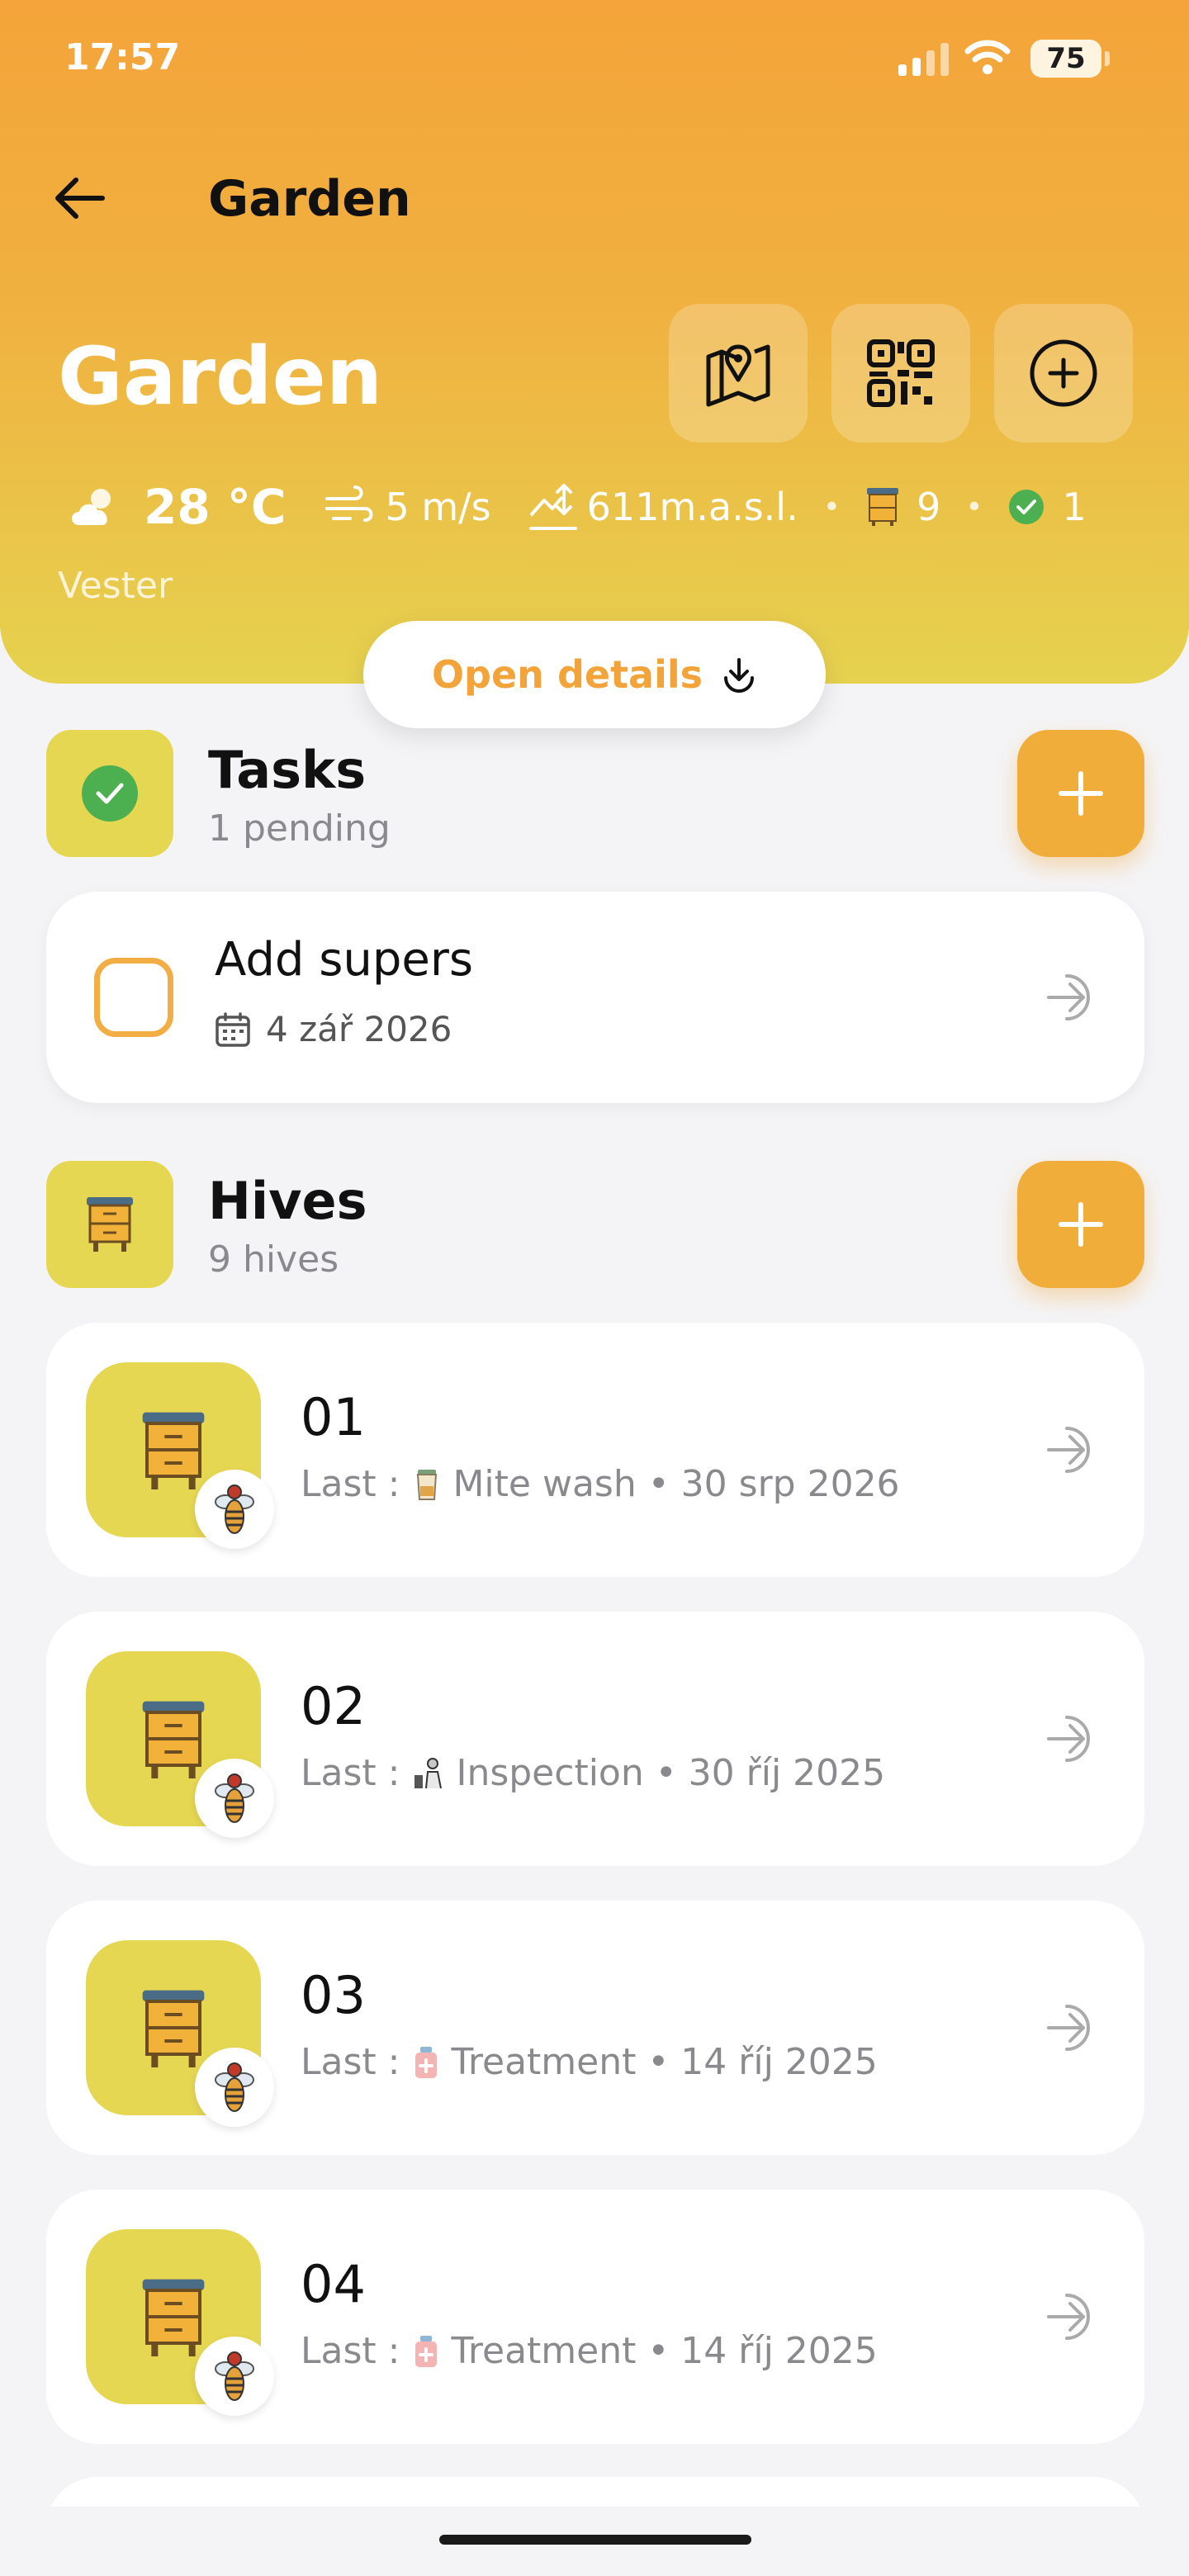 This screenshot has height=2576, width=1189. What do you see at coordinates (287, 770) in the screenshot?
I see `tasks-title: Tasks` at bounding box center [287, 770].